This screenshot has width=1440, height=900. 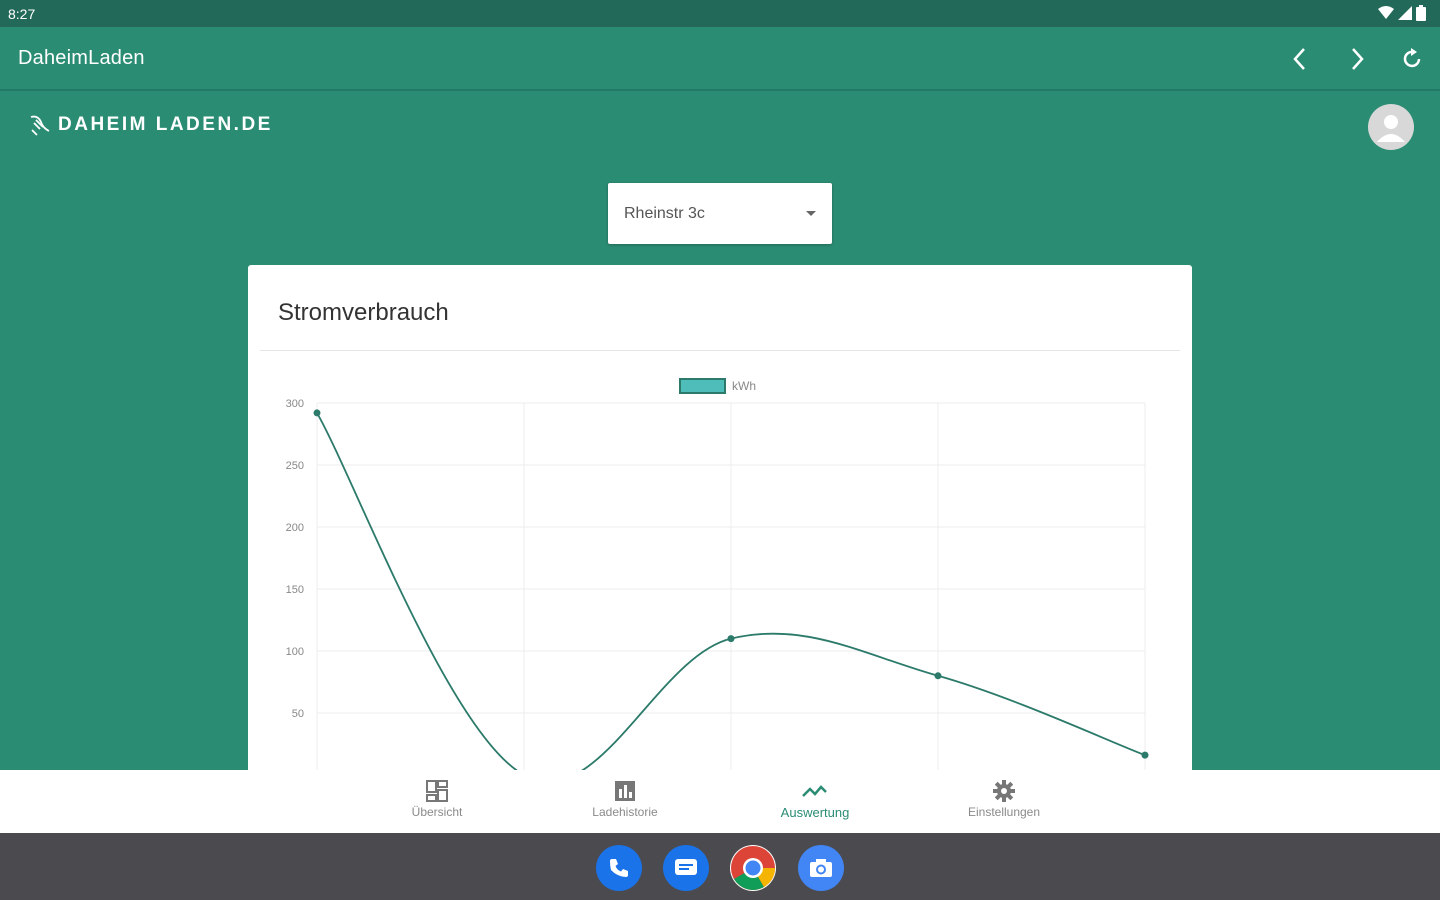 I want to click on status-icons, so click(x=1402, y=13).